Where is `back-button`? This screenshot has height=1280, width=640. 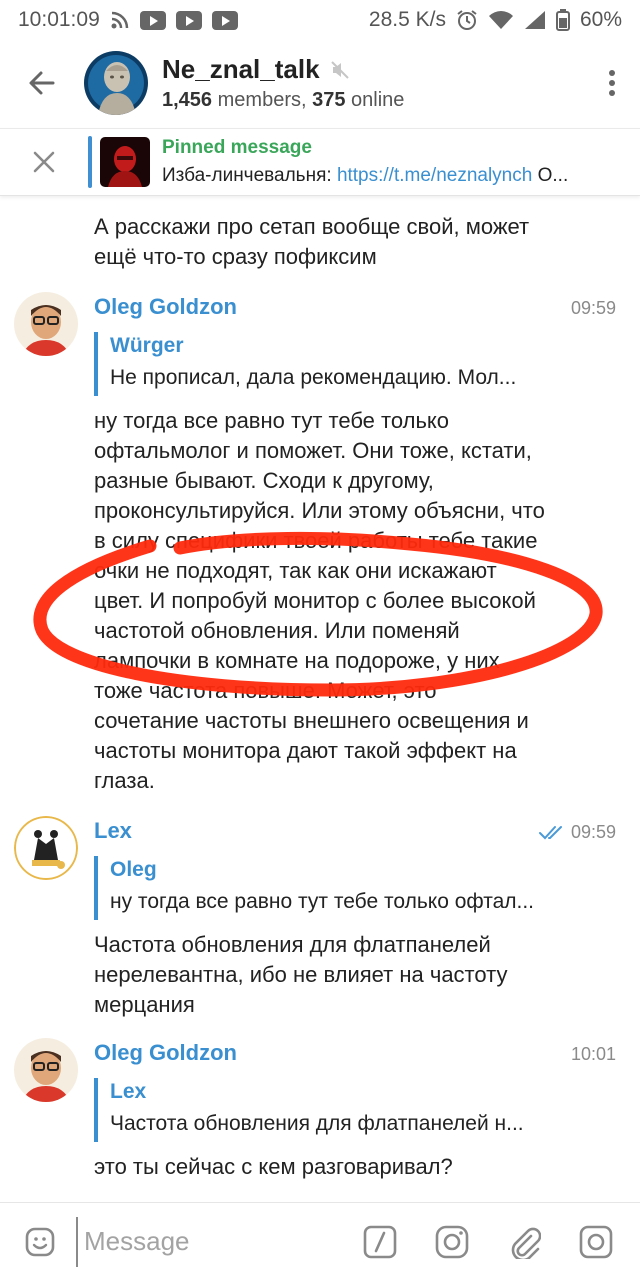 back-button is located at coordinates (42, 83).